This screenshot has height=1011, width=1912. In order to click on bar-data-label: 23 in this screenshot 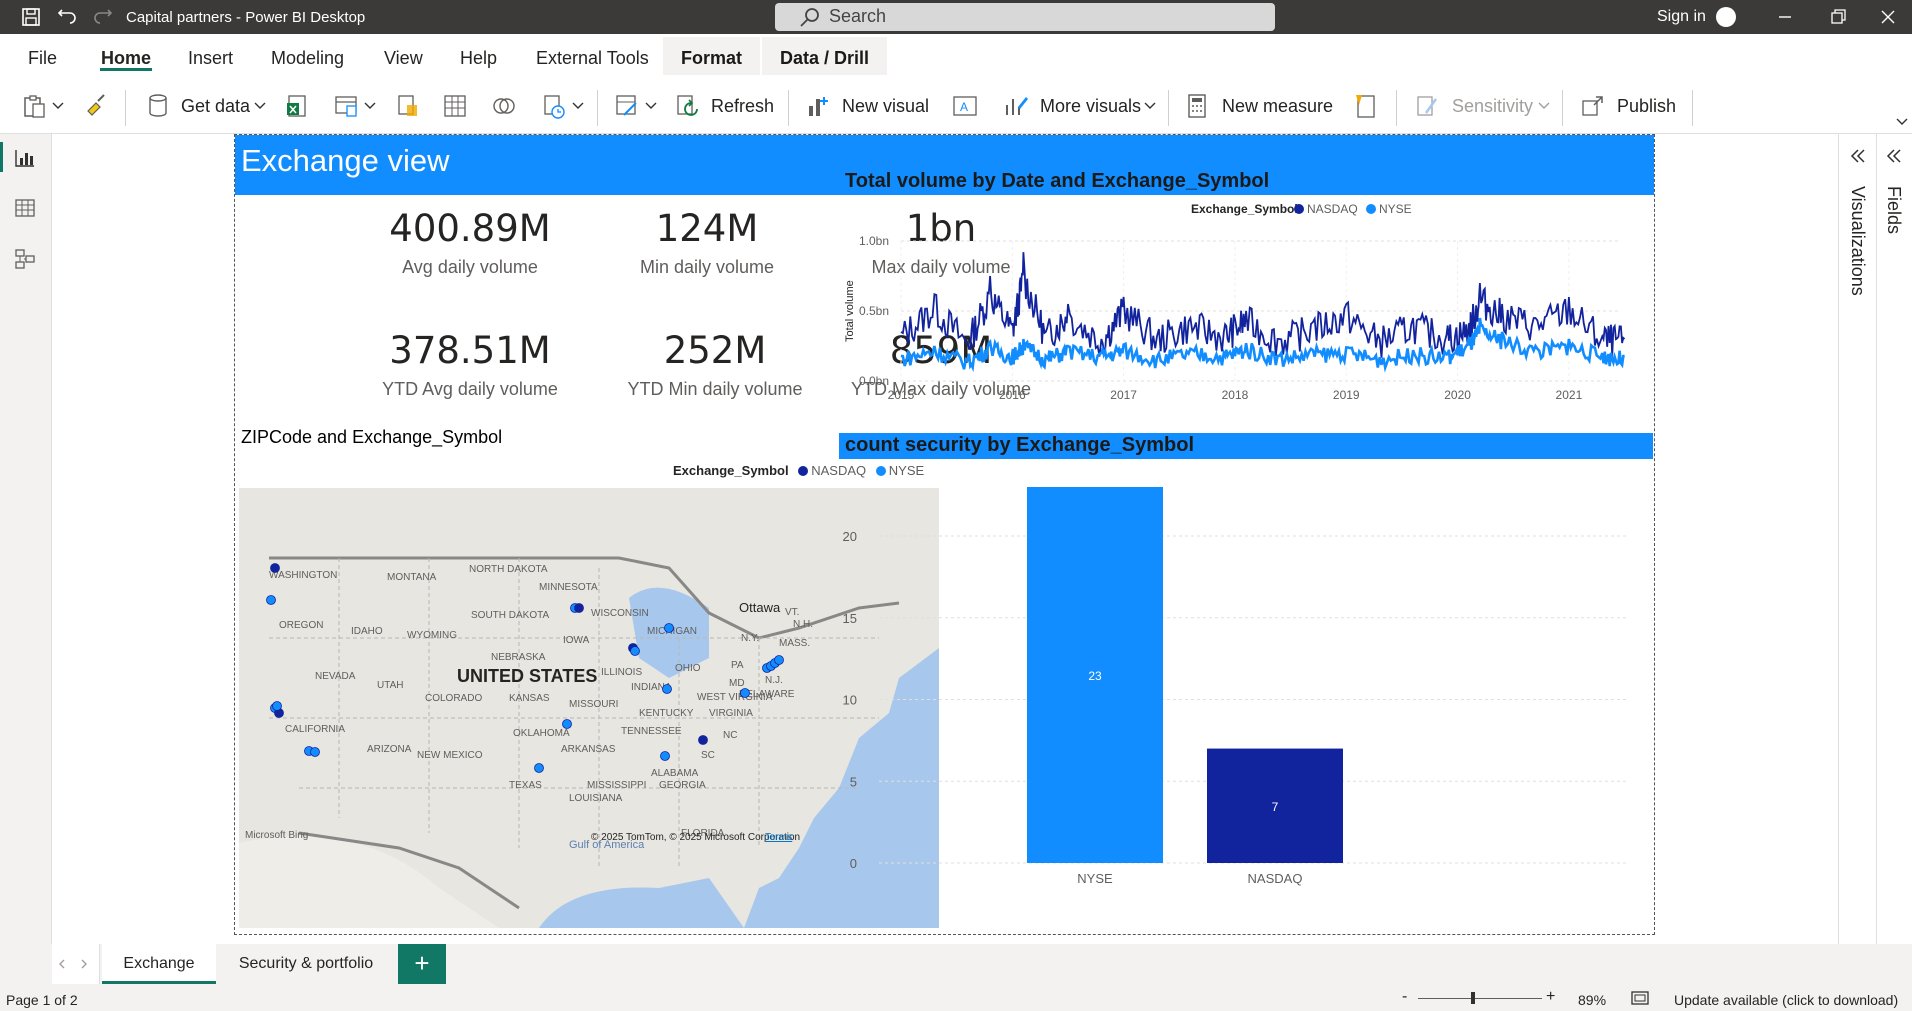, I will do `click(1095, 676)`.